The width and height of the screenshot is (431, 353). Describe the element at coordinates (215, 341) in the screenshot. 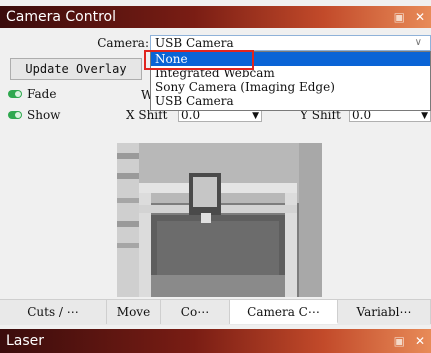

I see `laser-titlebar: Laser ▣ ✕` at that location.